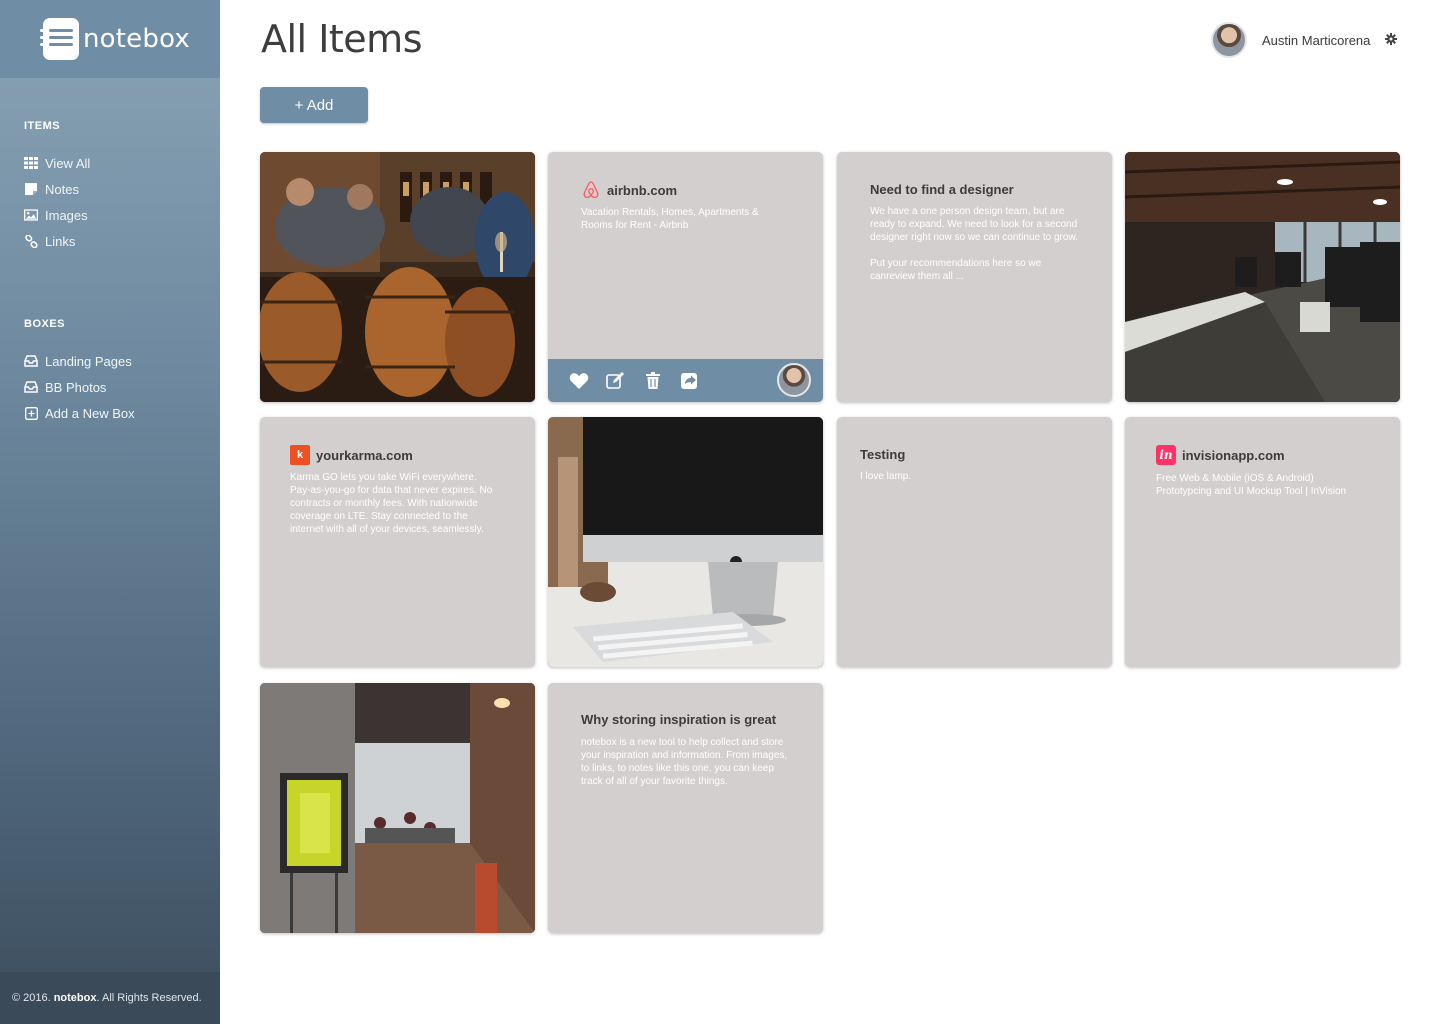  What do you see at coordinates (122, 387) in the screenshot?
I see `sidebar-item-bb-photos: BB Photos` at bounding box center [122, 387].